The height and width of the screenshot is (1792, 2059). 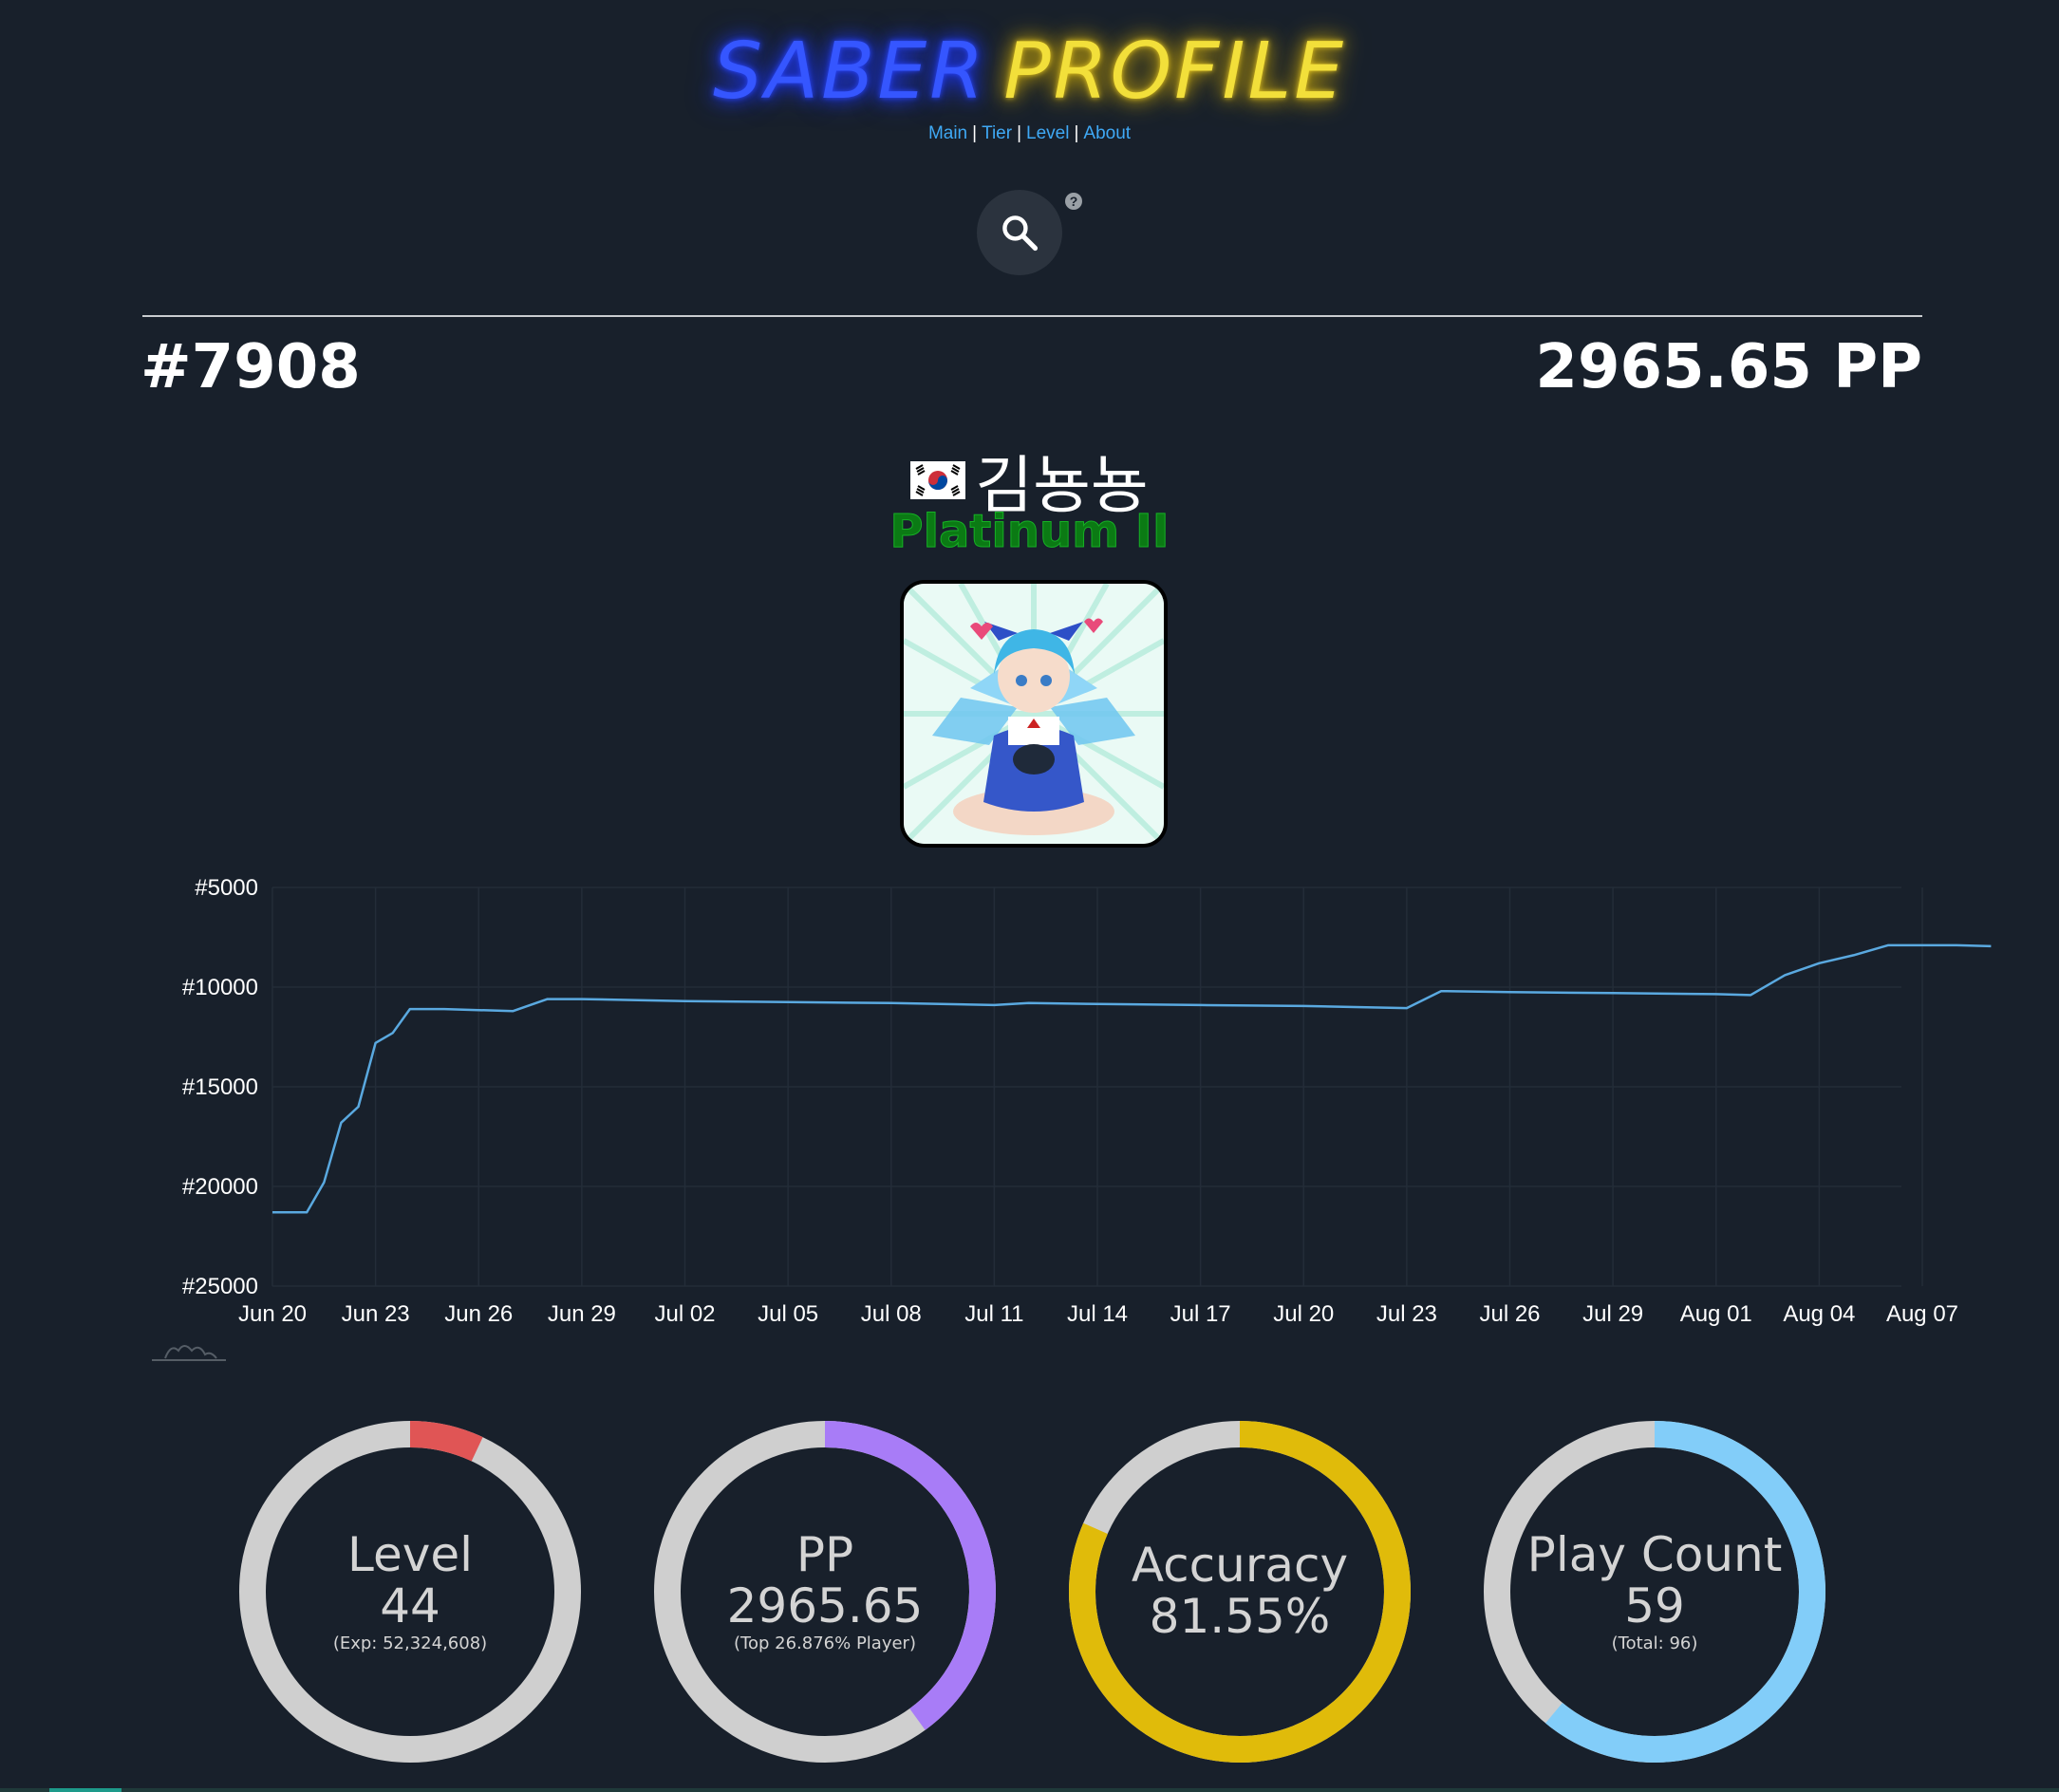 I want to click on x-tick-label: Jul 05, so click(x=788, y=1314).